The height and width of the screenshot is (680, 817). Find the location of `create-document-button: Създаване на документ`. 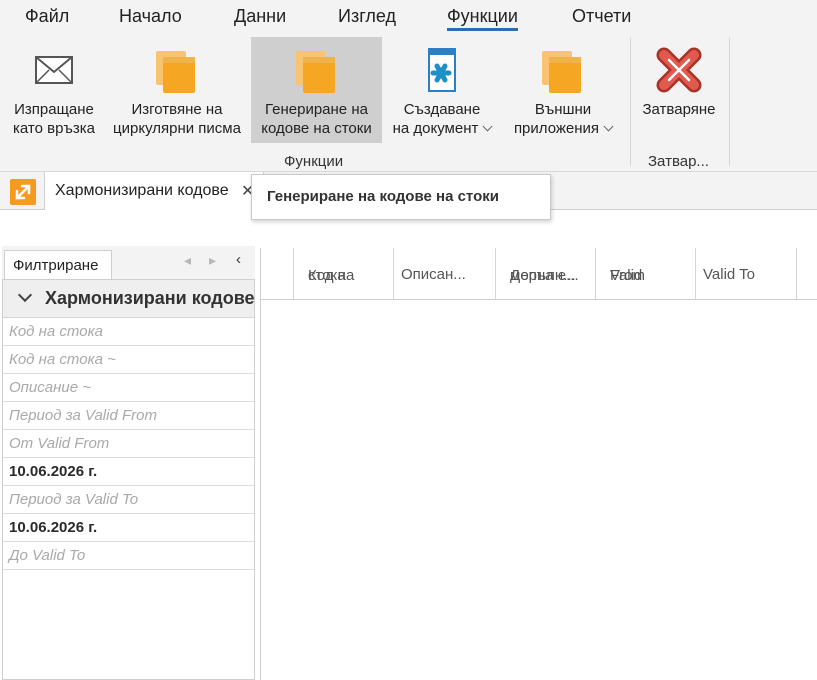

create-document-button: Създаване на документ is located at coordinates (442, 90).